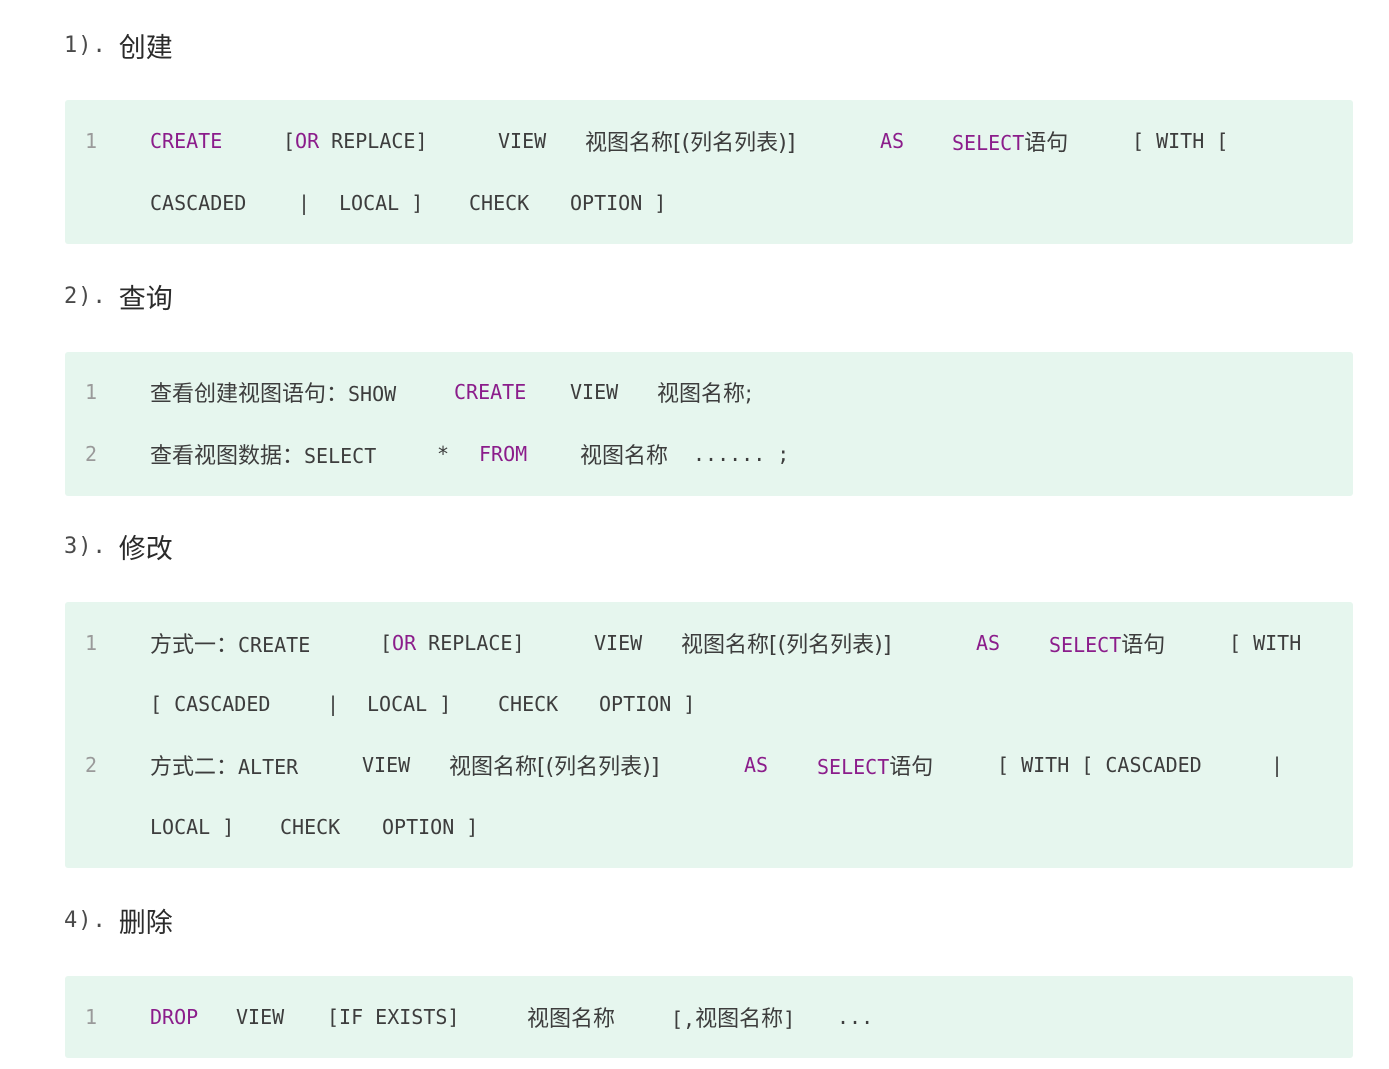 The height and width of the screenshot is (1069, 1389). I want to click on code-token: DROP, so click(174, 1017).